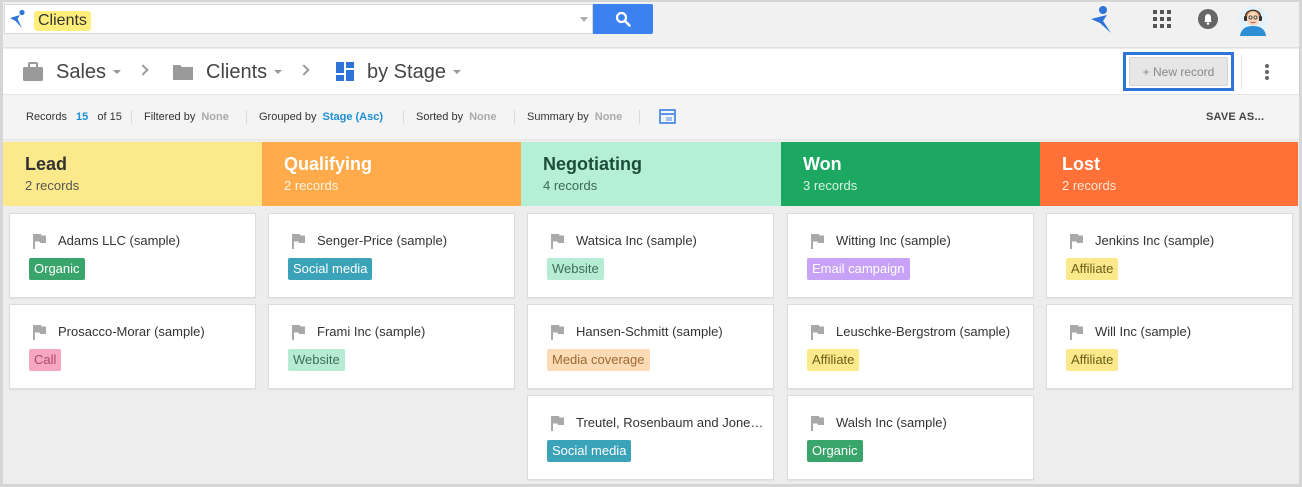  I want to click on breadcrumb-clients: Clients, so click(244, 72).